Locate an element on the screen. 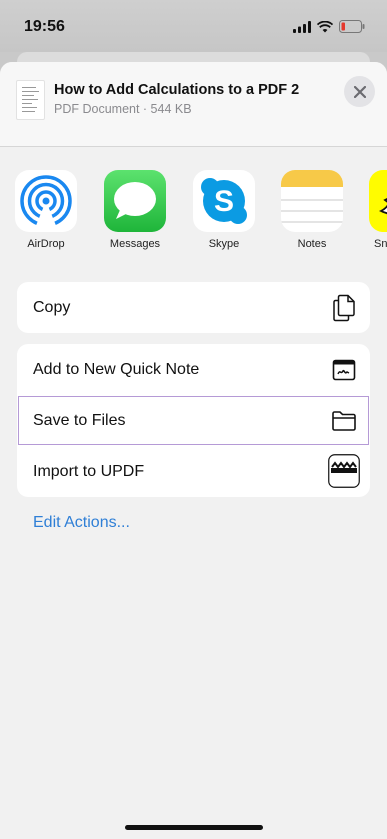 This screenshot has height=839, width=387. app-notes: Notes is located at coordinates (312, 210).